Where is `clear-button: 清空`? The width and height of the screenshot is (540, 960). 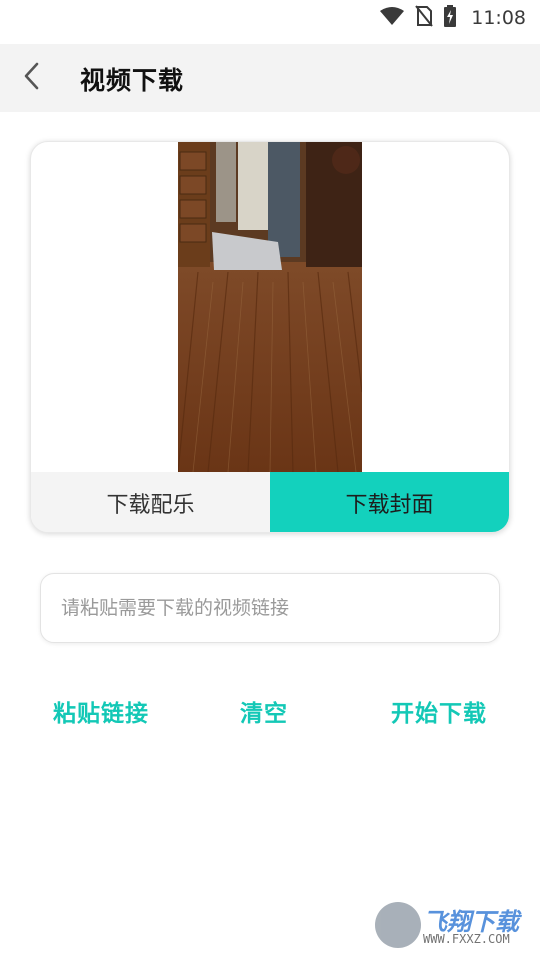
clear-button: 清空 is located at coordinates (264, 711).